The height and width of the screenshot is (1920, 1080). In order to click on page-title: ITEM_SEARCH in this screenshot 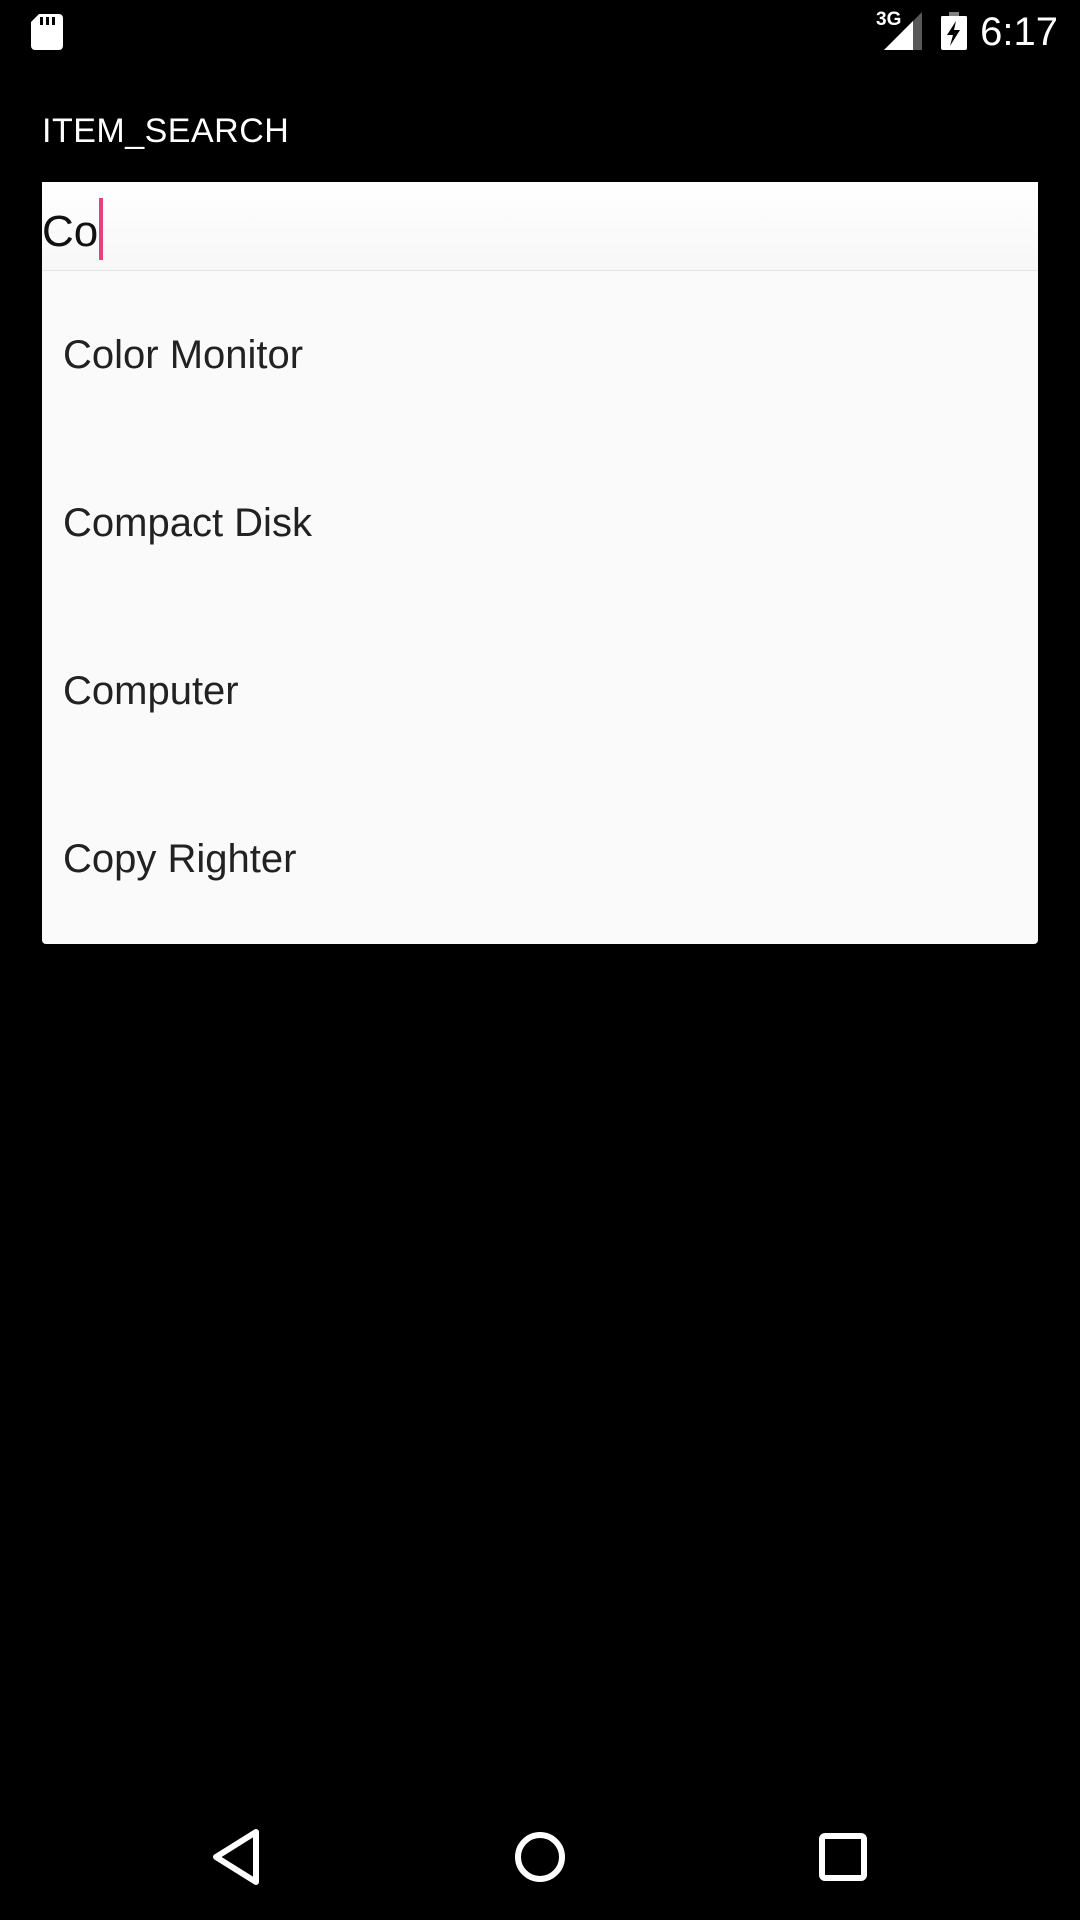, I will do `click(166, 131)`.